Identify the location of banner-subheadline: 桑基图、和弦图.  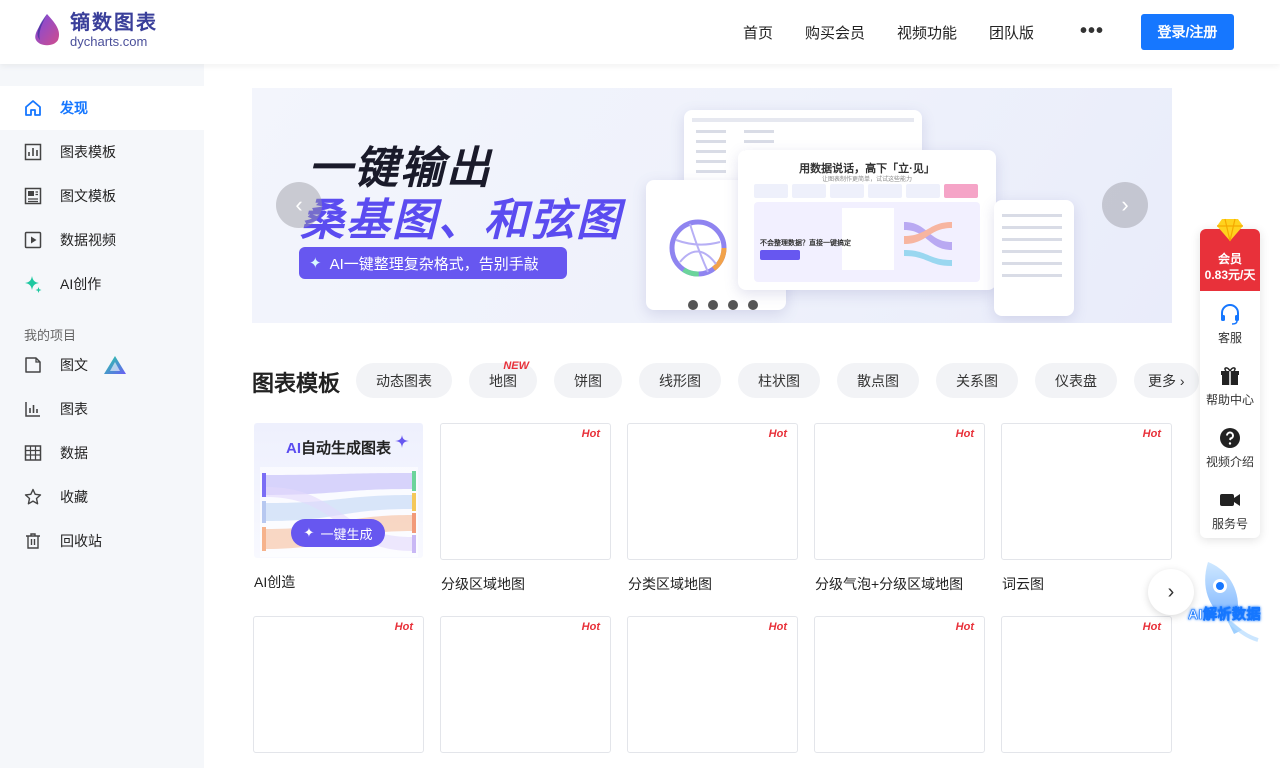
(461, 220).